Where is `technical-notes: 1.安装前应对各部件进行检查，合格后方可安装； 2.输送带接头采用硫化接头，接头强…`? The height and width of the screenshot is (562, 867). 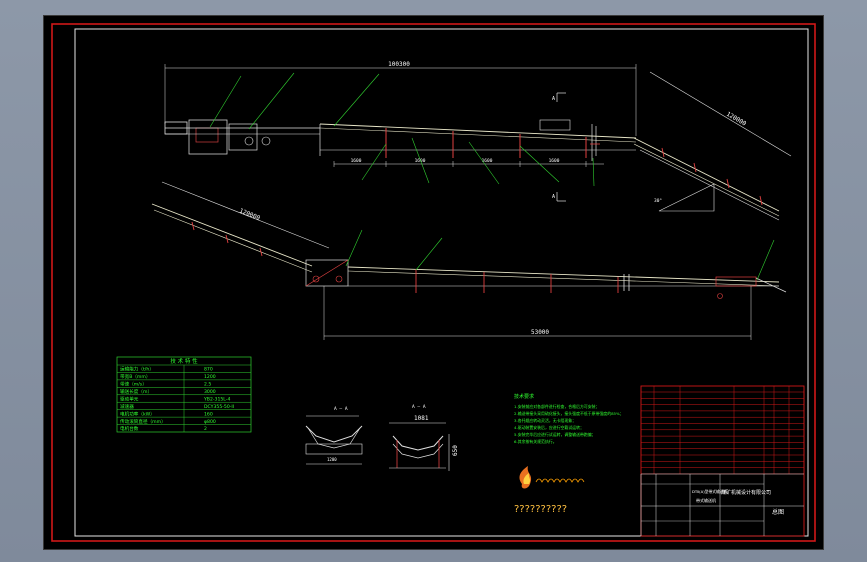
technical-notes: 1.安装前应对各部件进行检查，合格后方可安装； 2.输送带接头采用硫化接头，接头强… is located at coordinates (569, 424).